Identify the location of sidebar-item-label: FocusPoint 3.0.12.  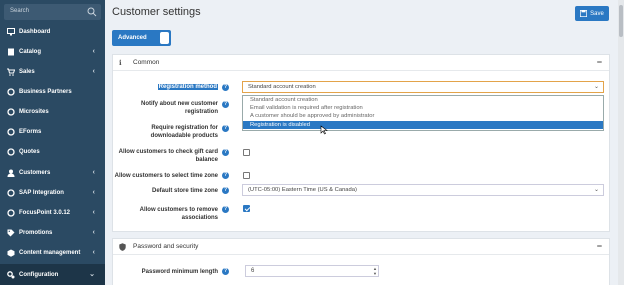
(45, 213).